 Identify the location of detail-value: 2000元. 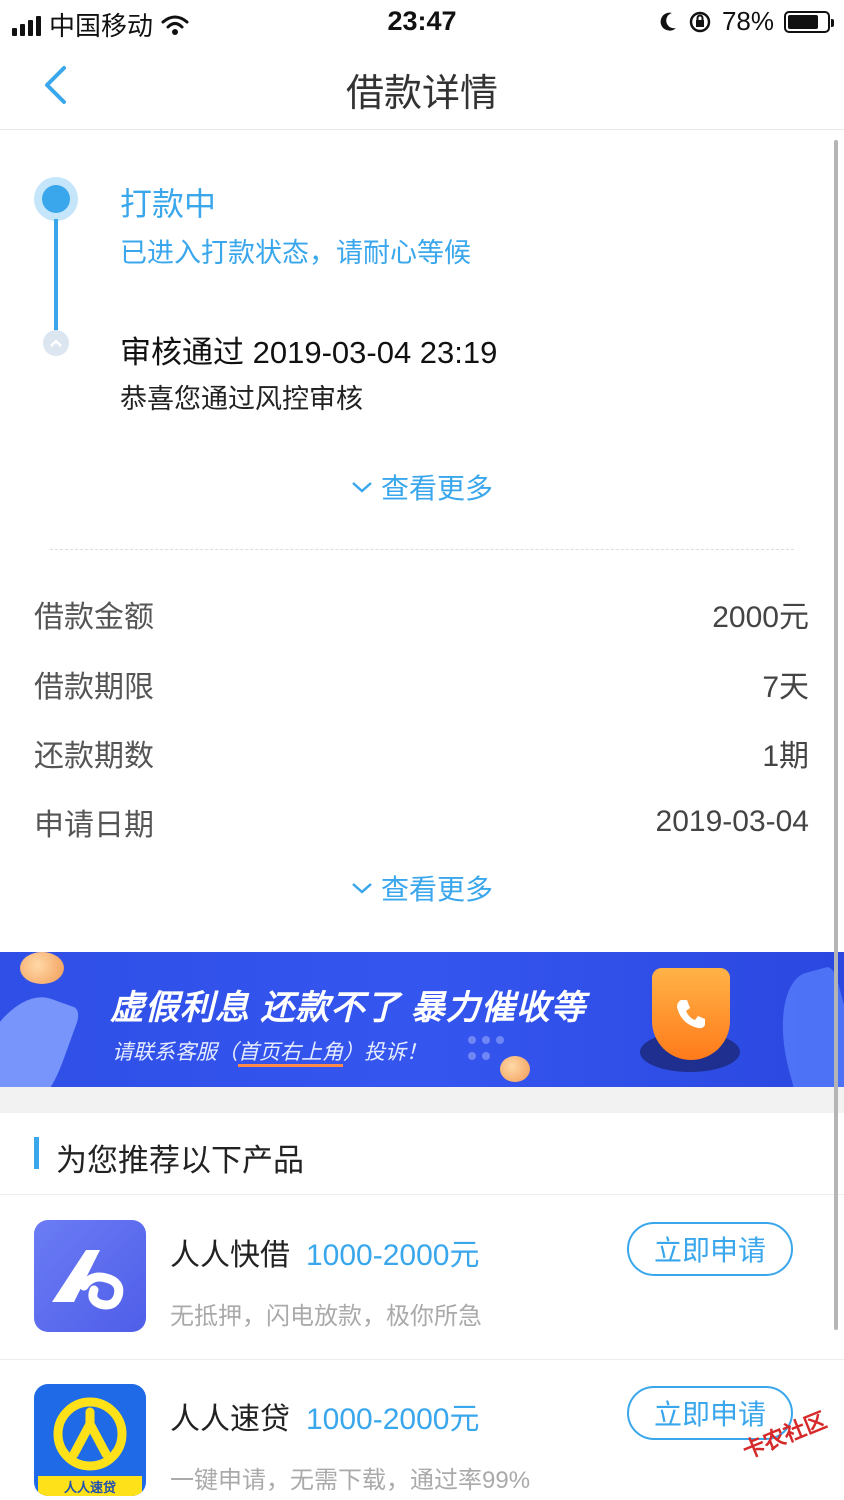
(760, 617).